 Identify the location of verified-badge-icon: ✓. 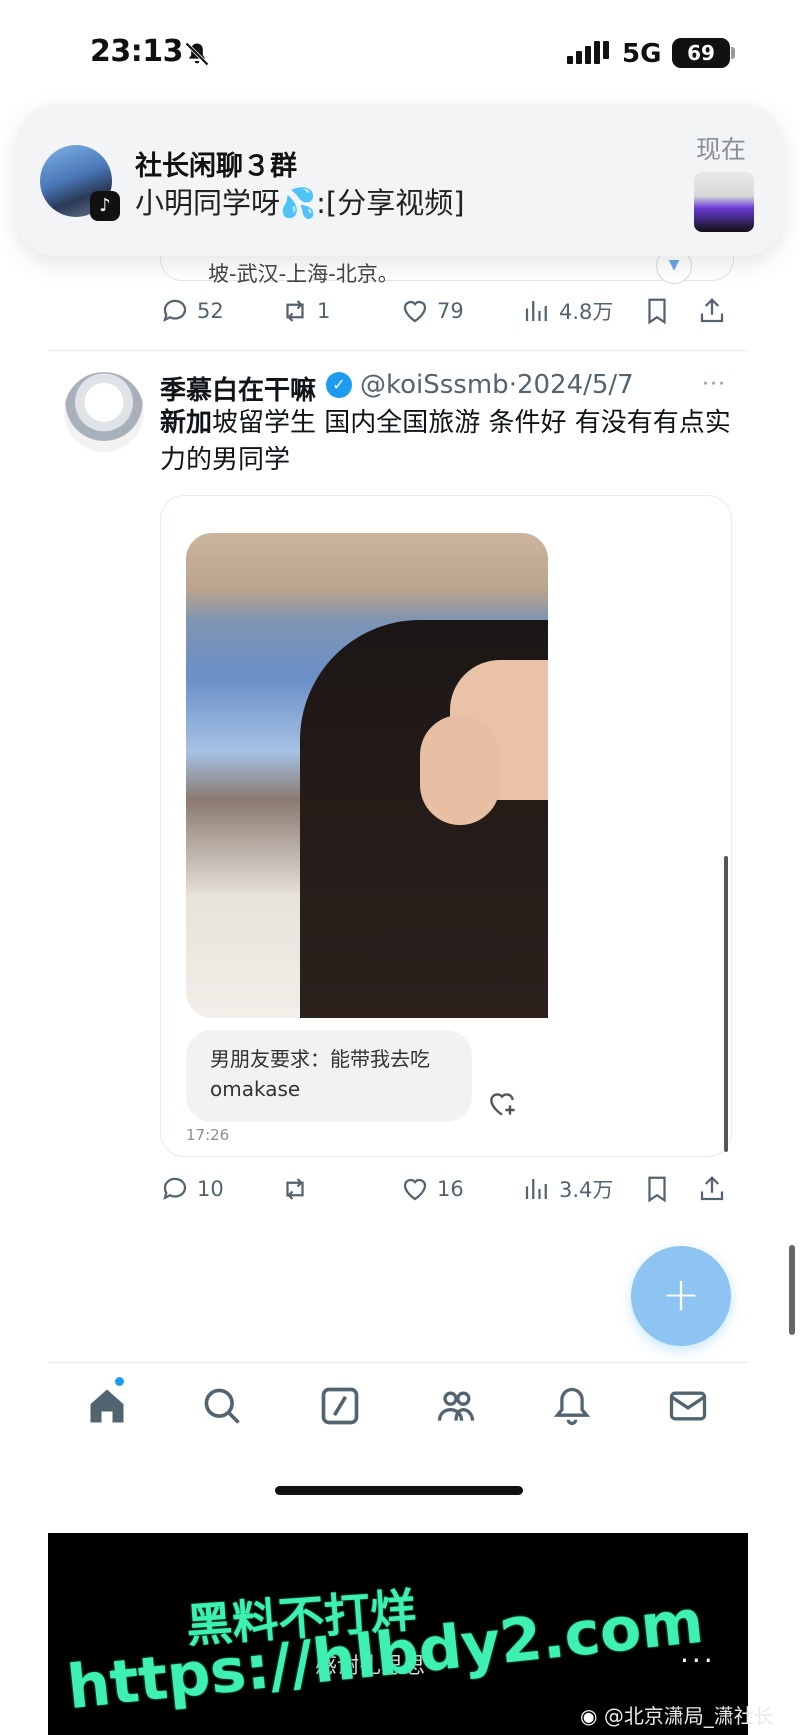
(339, 385).